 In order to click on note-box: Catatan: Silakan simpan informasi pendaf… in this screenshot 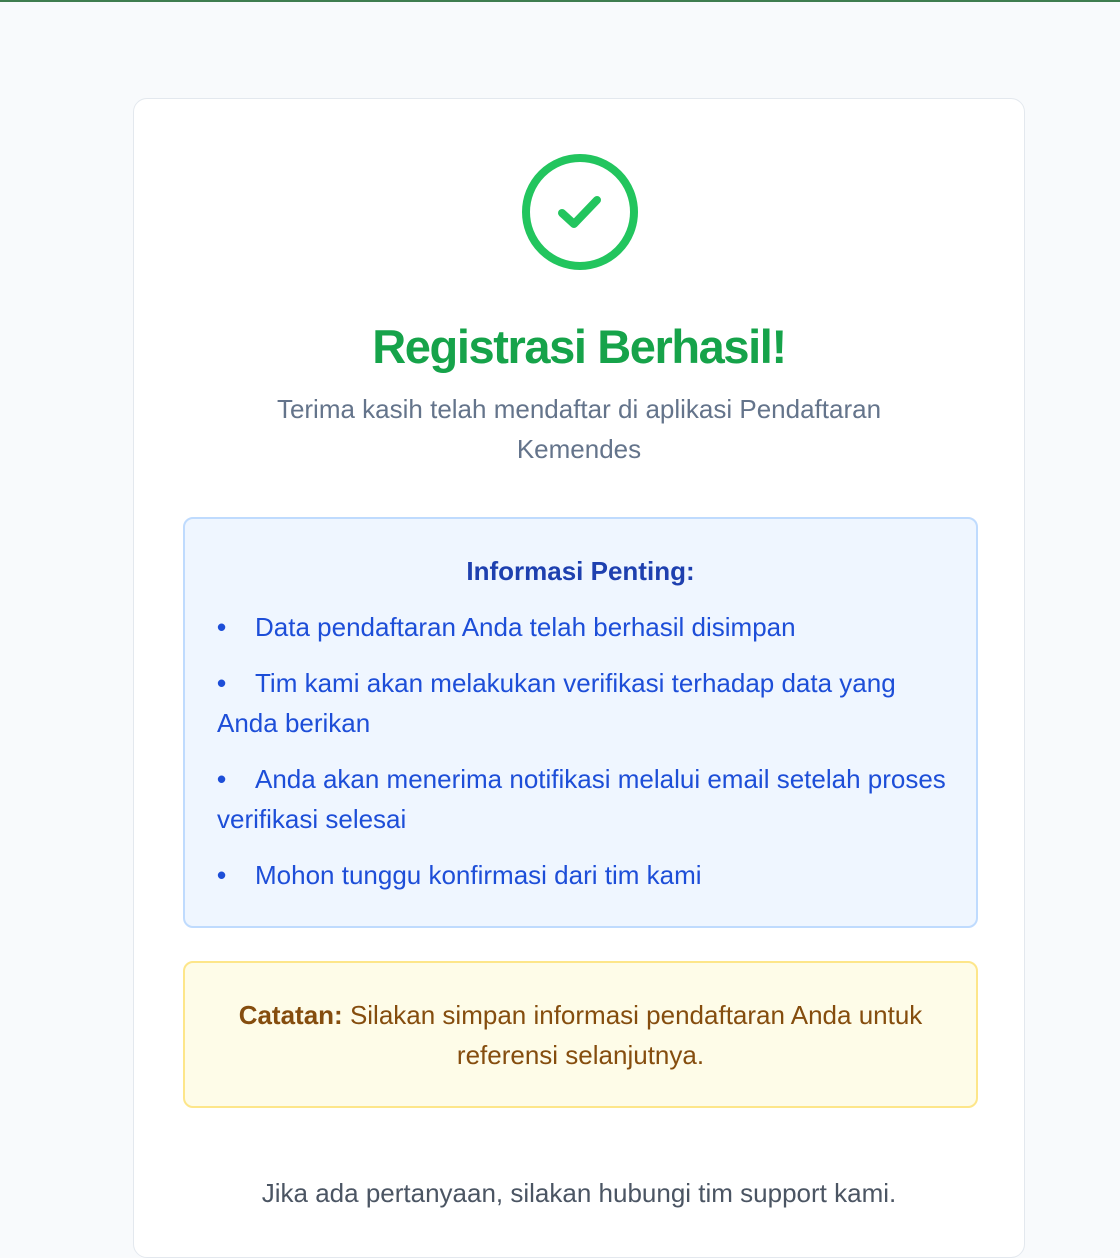, I will do `click(580, 1034)`.